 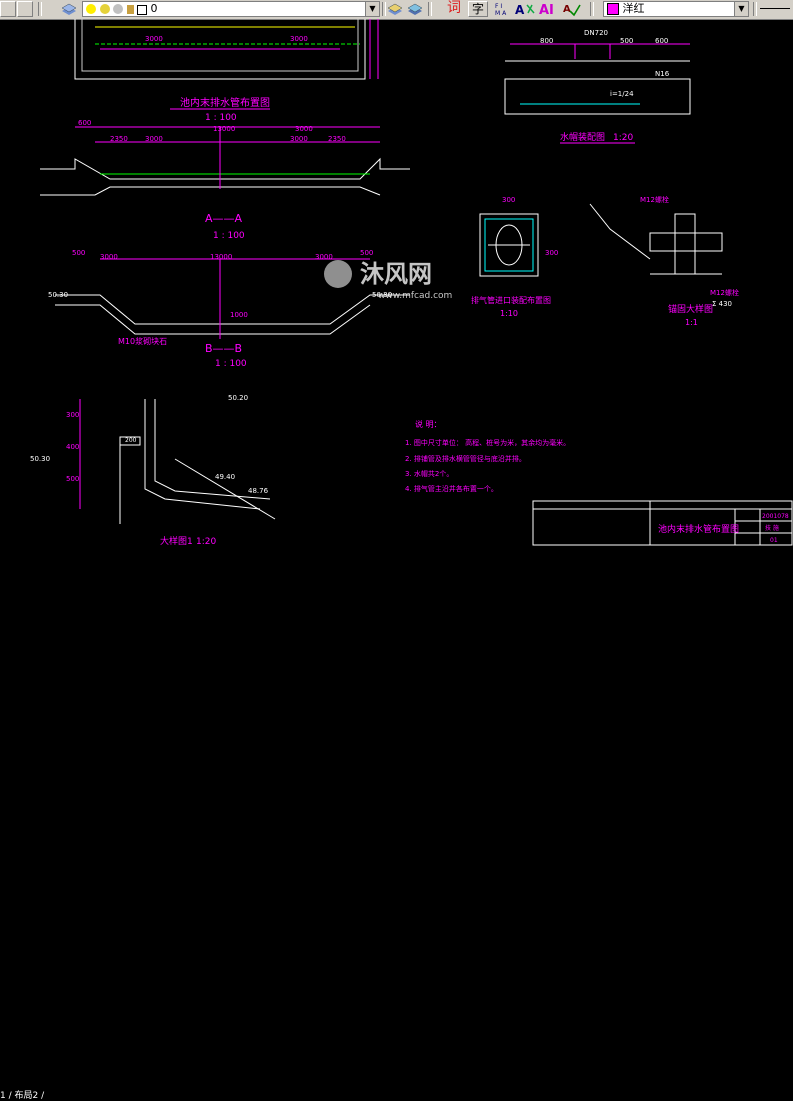 What do you see at coordinates (104, 9) in the screenshot?
I see `sun-icon` at bounding box center [104, 9].